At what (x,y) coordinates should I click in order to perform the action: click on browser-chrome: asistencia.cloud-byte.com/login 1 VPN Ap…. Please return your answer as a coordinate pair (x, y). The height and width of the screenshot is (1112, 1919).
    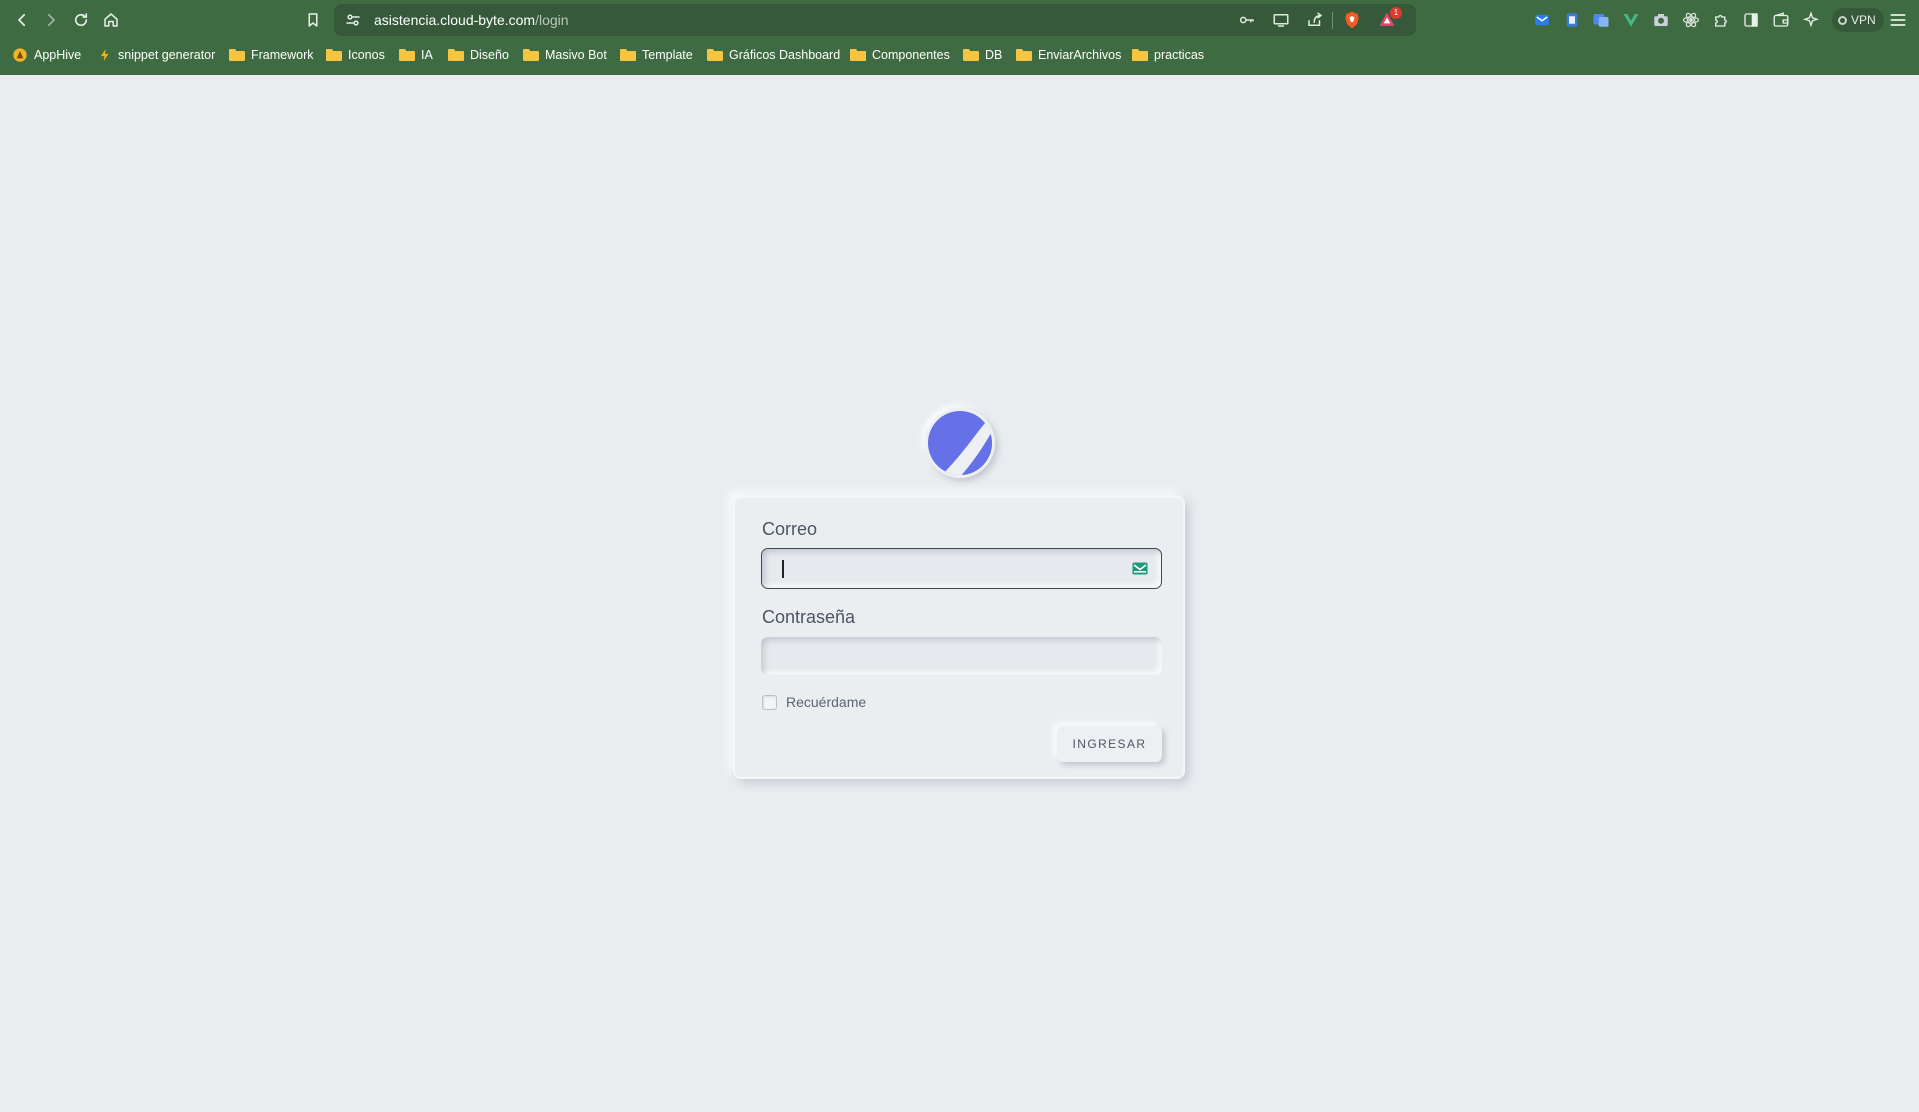
    Looking at the image, I should click on (959, 37).